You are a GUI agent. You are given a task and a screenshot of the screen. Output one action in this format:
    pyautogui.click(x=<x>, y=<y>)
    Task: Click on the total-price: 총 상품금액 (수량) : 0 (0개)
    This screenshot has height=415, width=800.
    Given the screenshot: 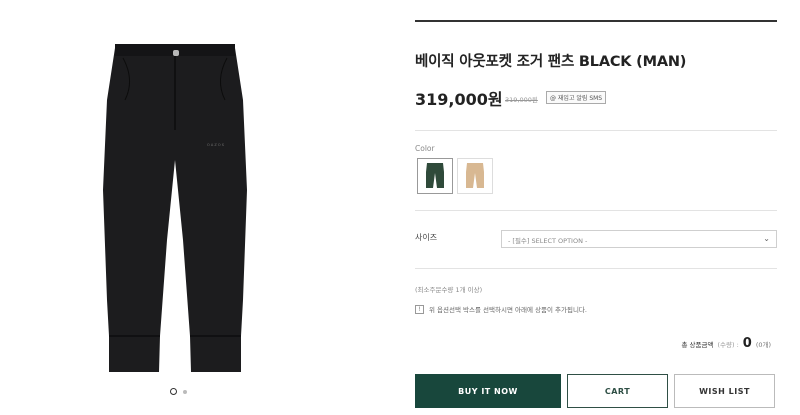 What is the action you would take?
    pyautogui.click(x=727, y=343)
    